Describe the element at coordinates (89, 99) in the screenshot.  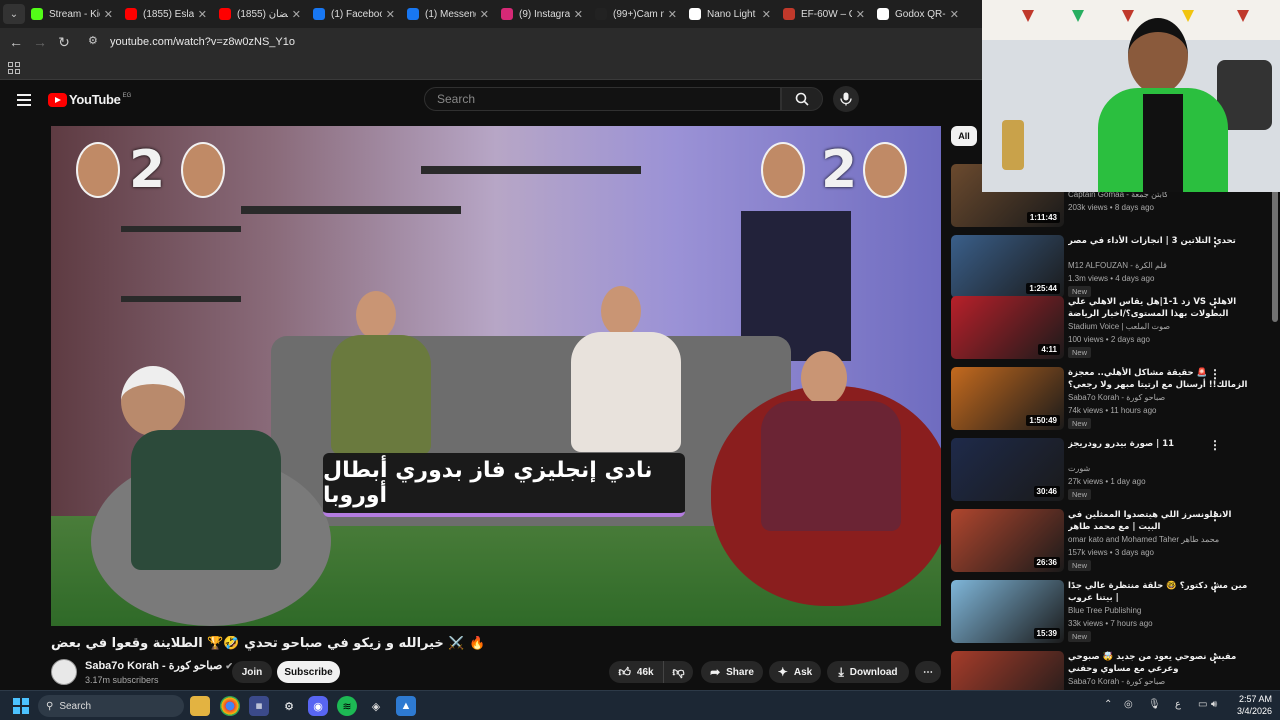
I see `youtube-logo: YouTube EG` at that location.